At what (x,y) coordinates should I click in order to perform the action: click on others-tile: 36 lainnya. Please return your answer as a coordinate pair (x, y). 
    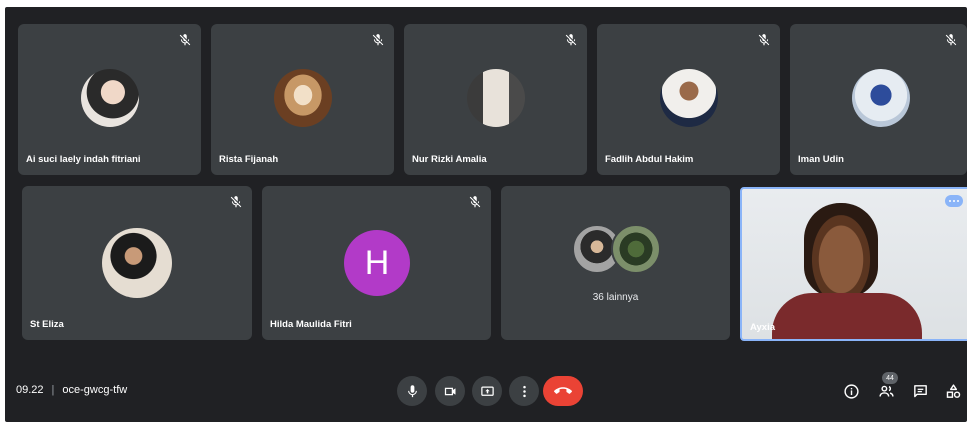
    Looking at the image, I should click on (615, 263).